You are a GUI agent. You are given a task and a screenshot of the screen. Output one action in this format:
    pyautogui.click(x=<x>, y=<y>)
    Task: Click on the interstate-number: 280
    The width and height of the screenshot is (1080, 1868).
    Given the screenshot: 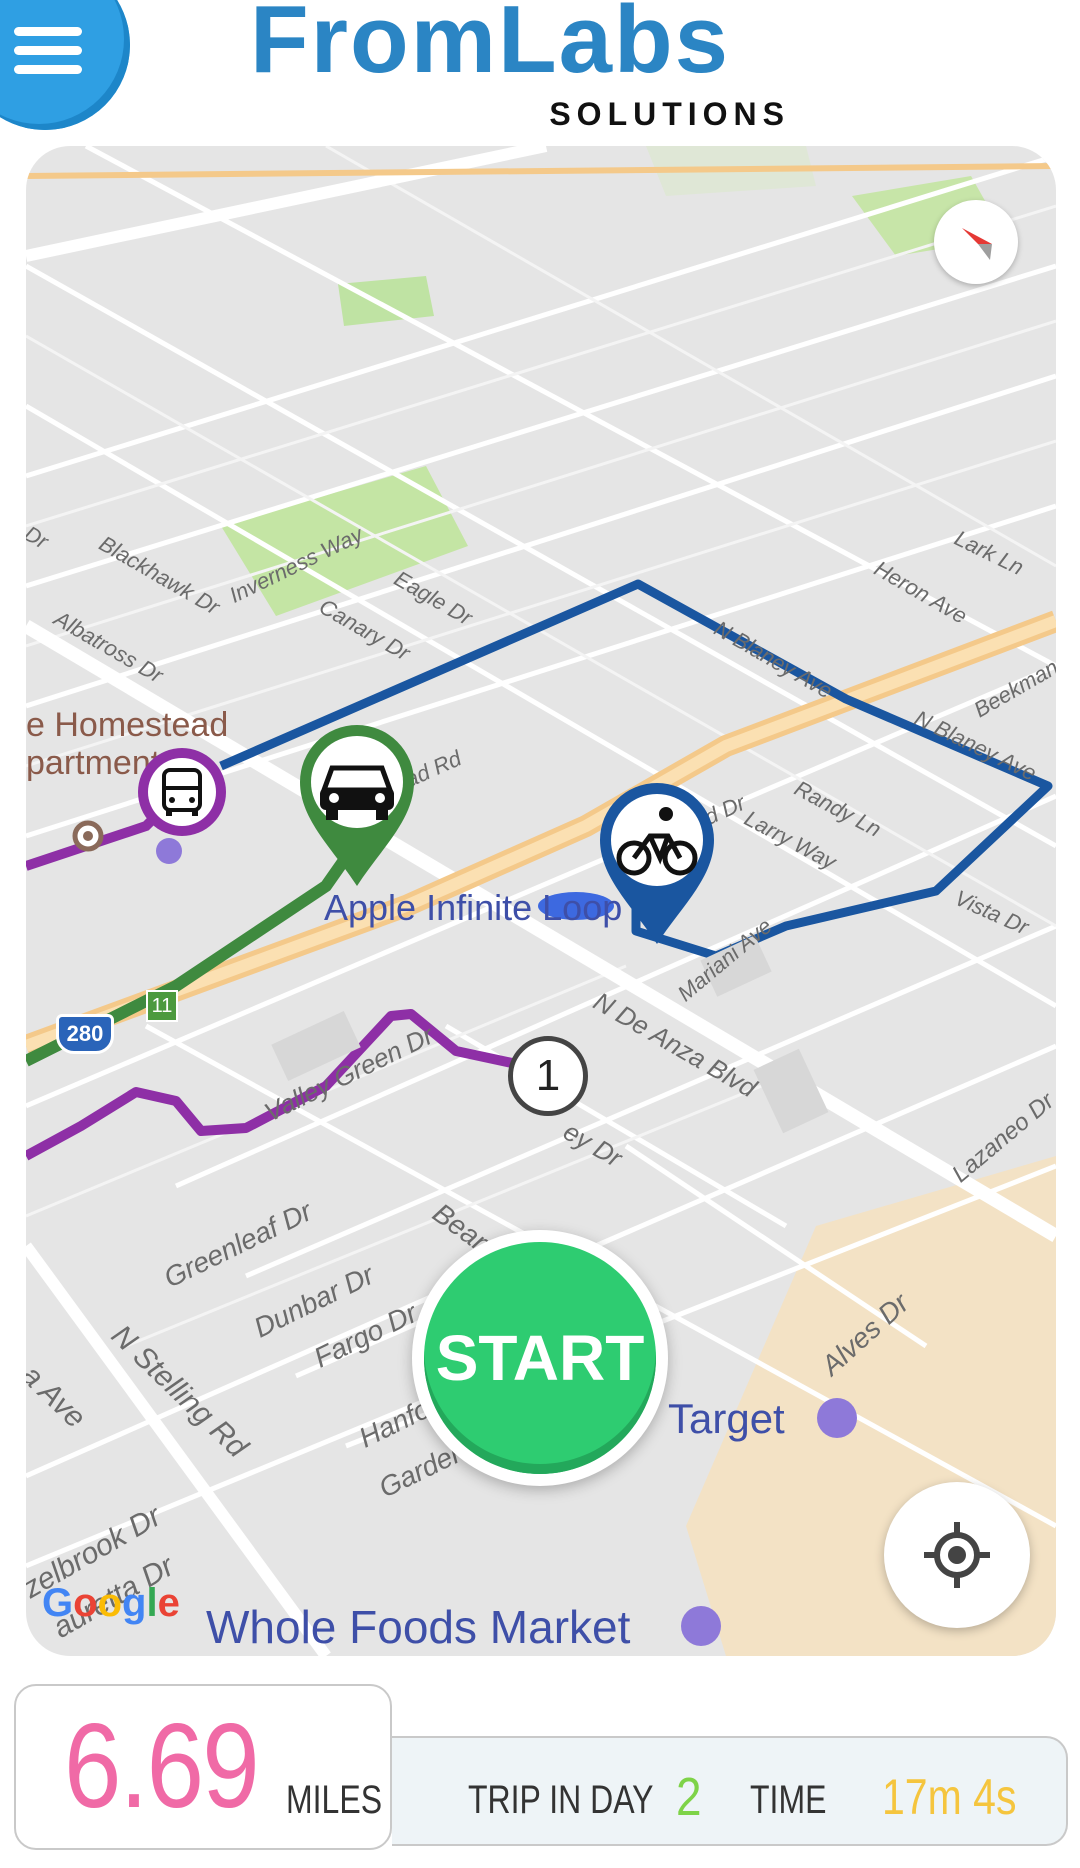 What is the action you would take?
    pyautogui.click(x=85, y=1033)
    